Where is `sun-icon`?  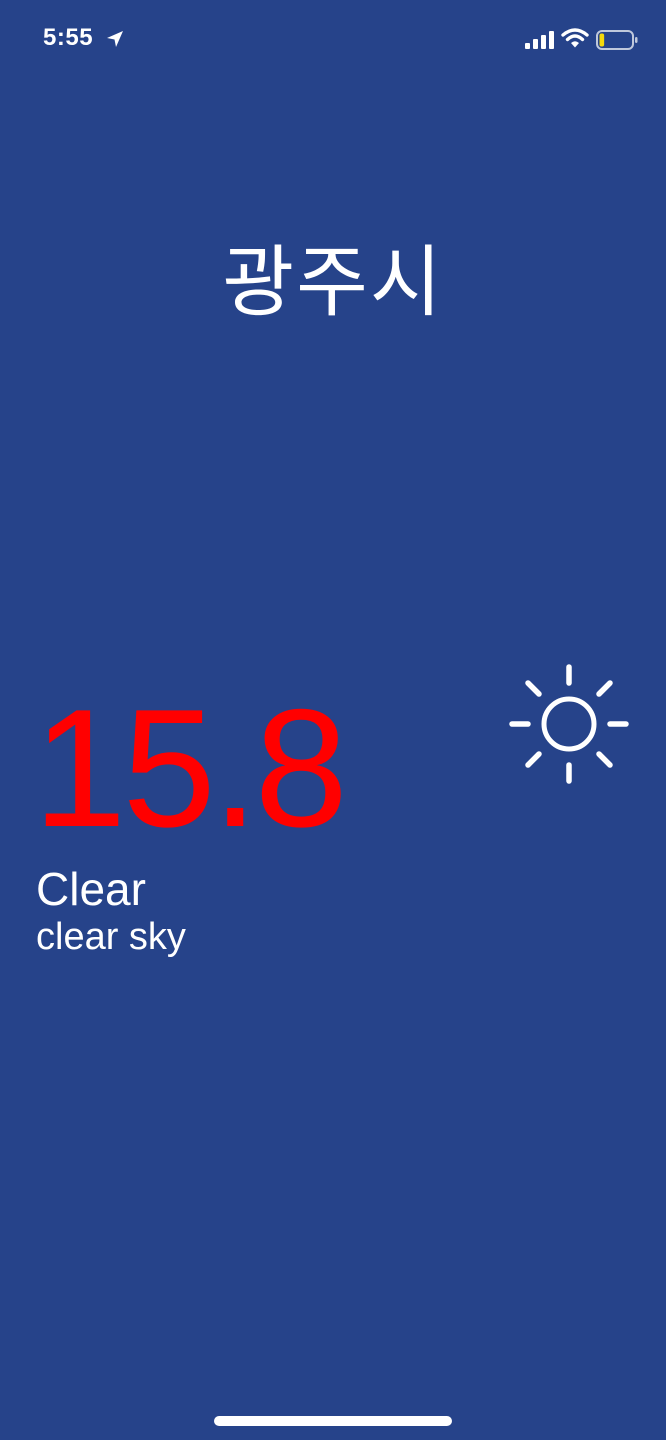
sun-icon is located at coordinates (569, 724).